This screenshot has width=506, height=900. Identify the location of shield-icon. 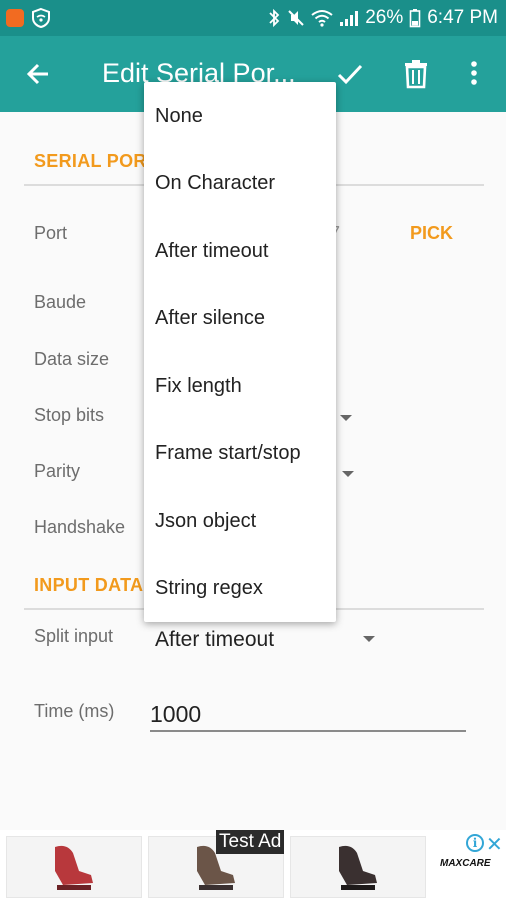
(41, 18).